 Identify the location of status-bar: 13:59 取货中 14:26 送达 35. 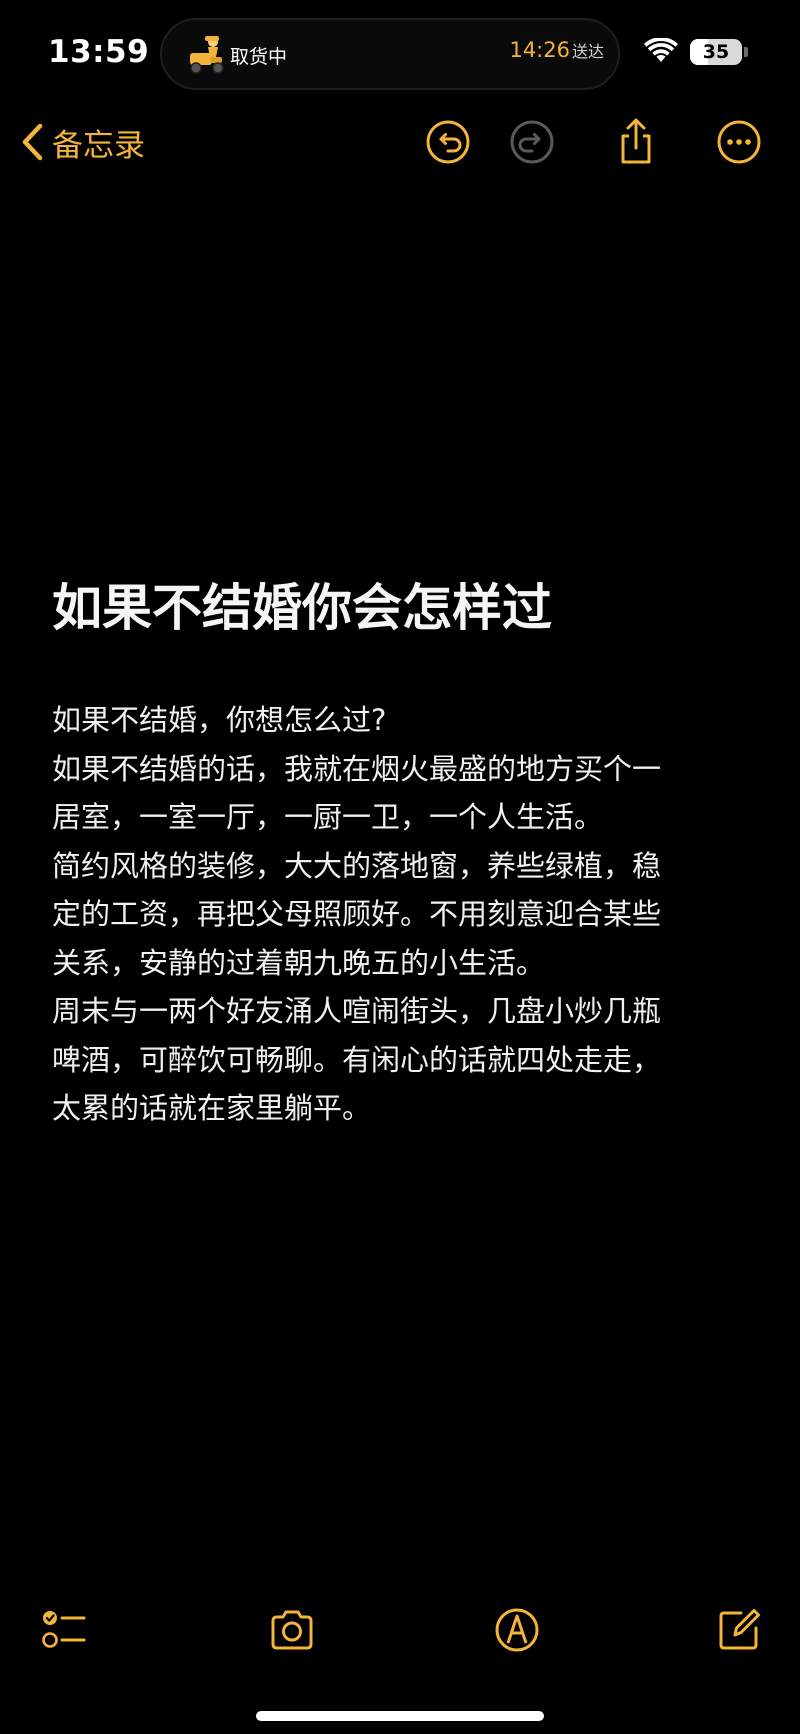
(400, 55).